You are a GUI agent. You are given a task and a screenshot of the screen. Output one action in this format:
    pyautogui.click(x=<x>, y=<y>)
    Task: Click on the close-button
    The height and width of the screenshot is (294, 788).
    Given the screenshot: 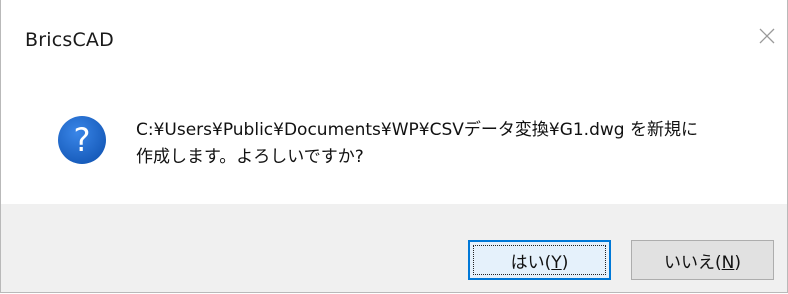 What is the action you would take?
    pyautogui.click(x=767, y=36)
    